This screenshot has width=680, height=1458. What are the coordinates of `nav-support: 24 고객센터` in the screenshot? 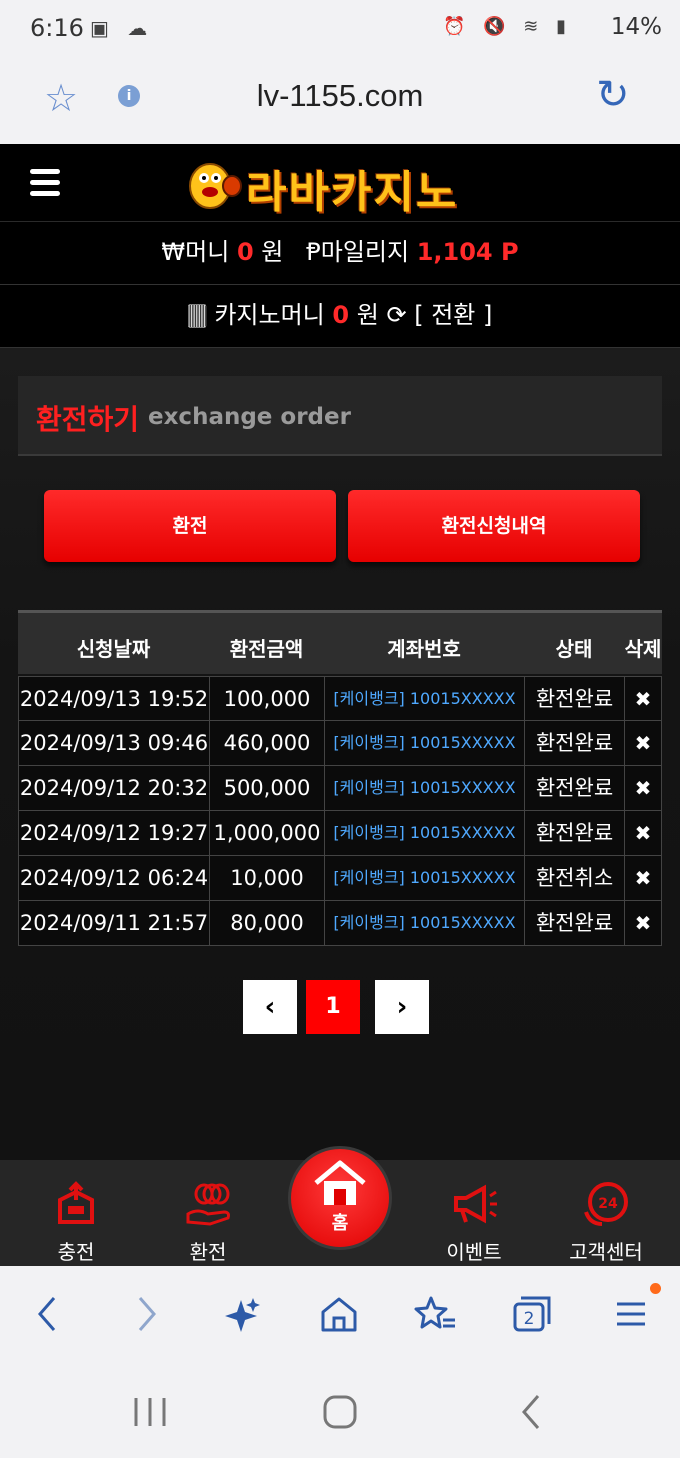 It's located at (606, 1213).